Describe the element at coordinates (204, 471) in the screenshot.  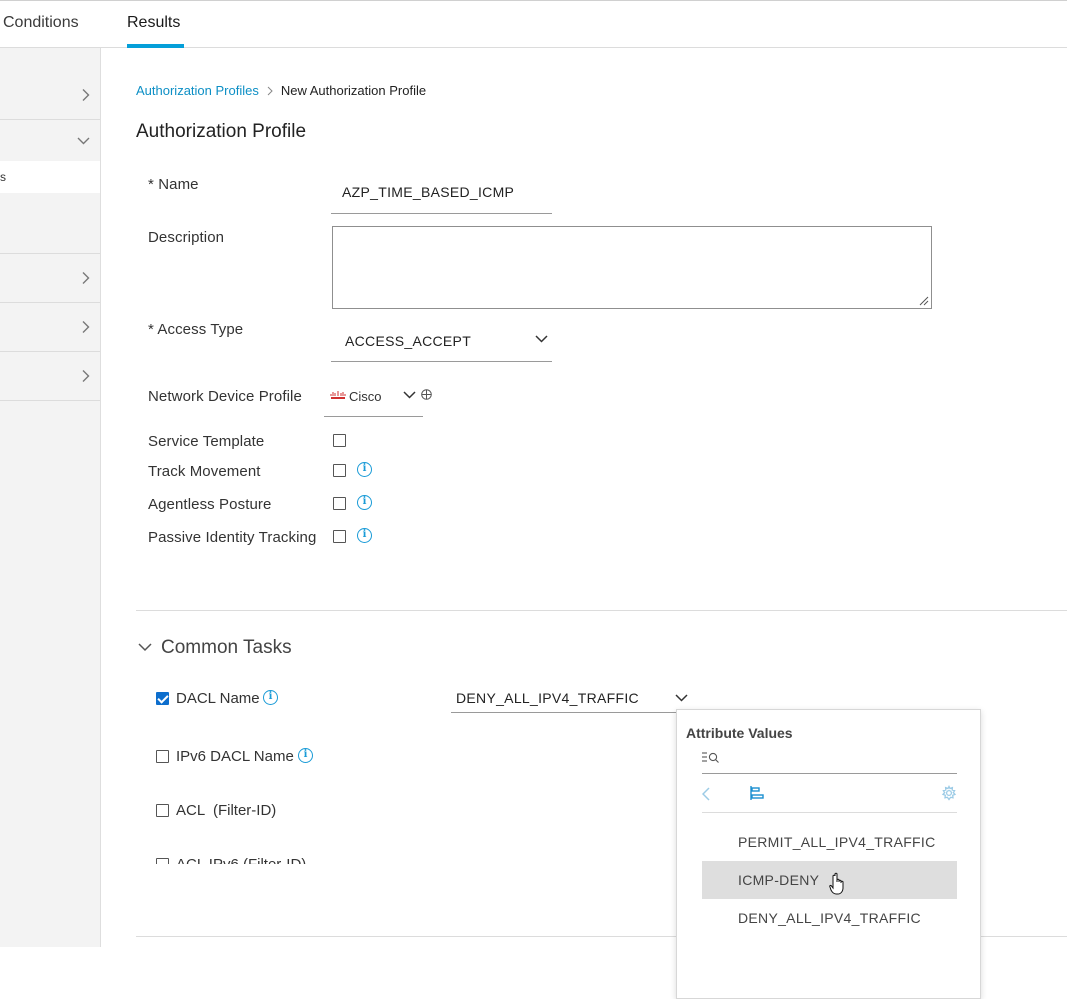
I see `track-movement-label: Track Movement` at that location.